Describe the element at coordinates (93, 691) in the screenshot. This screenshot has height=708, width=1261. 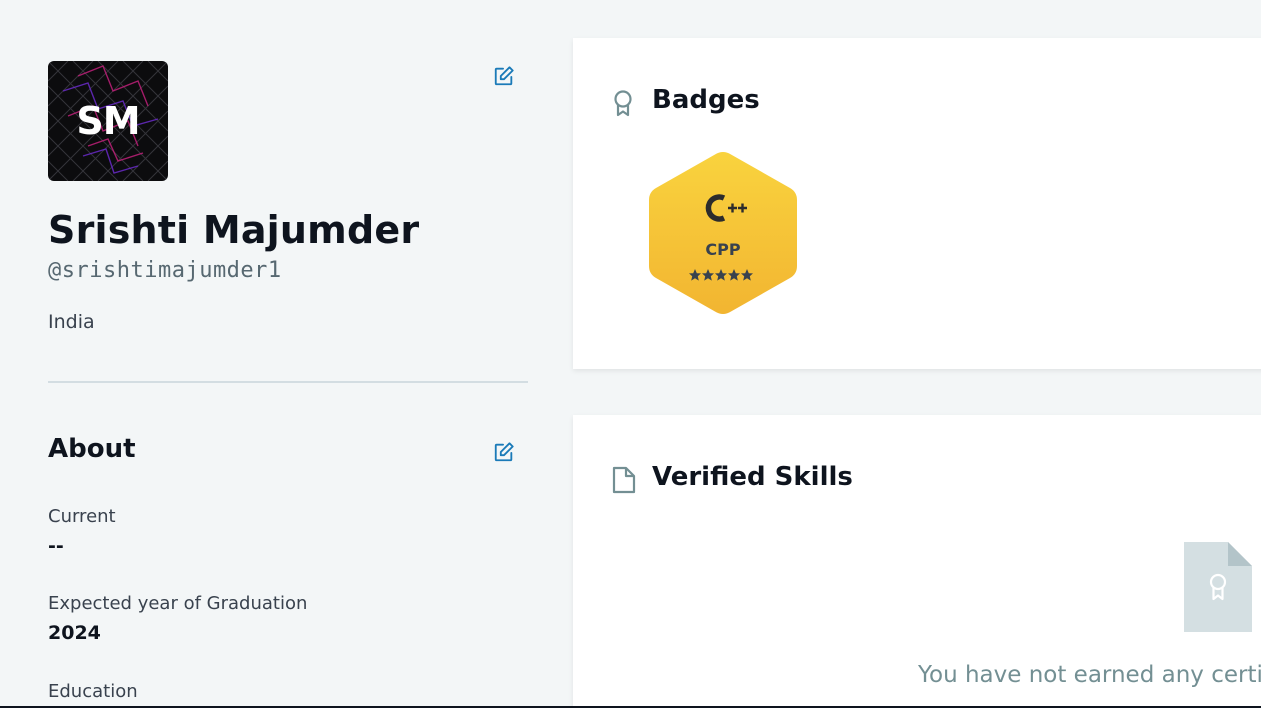
I see `about-education-label: Education` at that location.